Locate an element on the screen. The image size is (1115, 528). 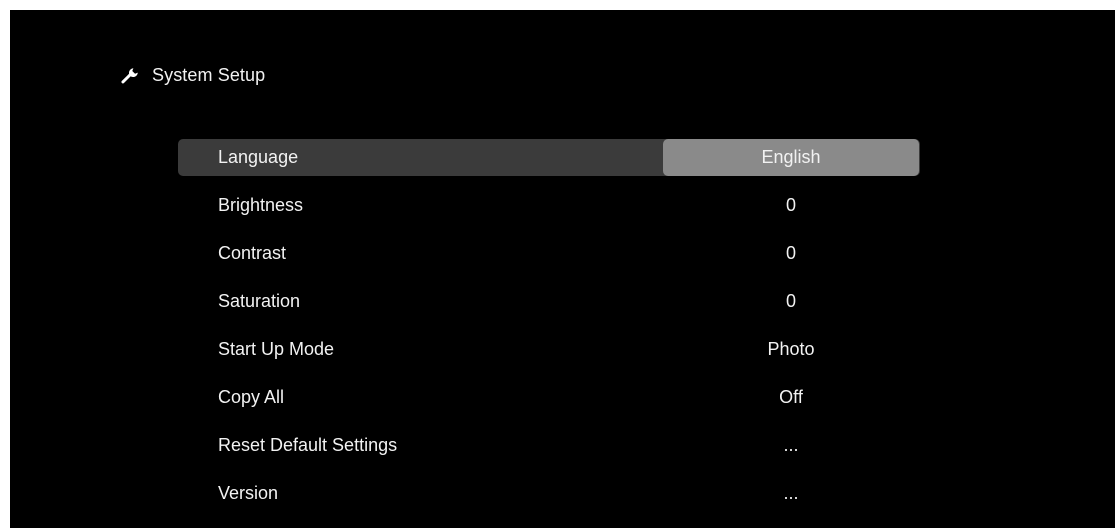
row-label: Brightness is located at coordinates (261, 205).